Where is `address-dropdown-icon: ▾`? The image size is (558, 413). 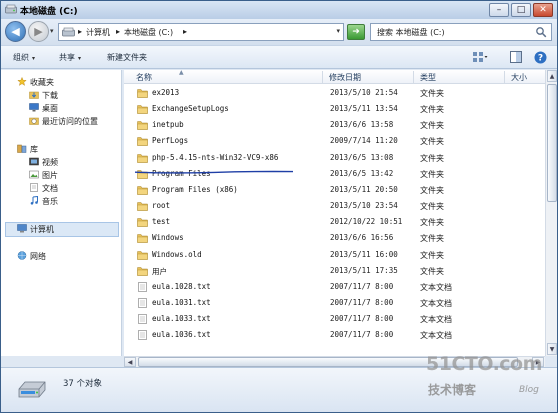 address-dropdown-icon: ▾ is located at coordinates (338, 31).